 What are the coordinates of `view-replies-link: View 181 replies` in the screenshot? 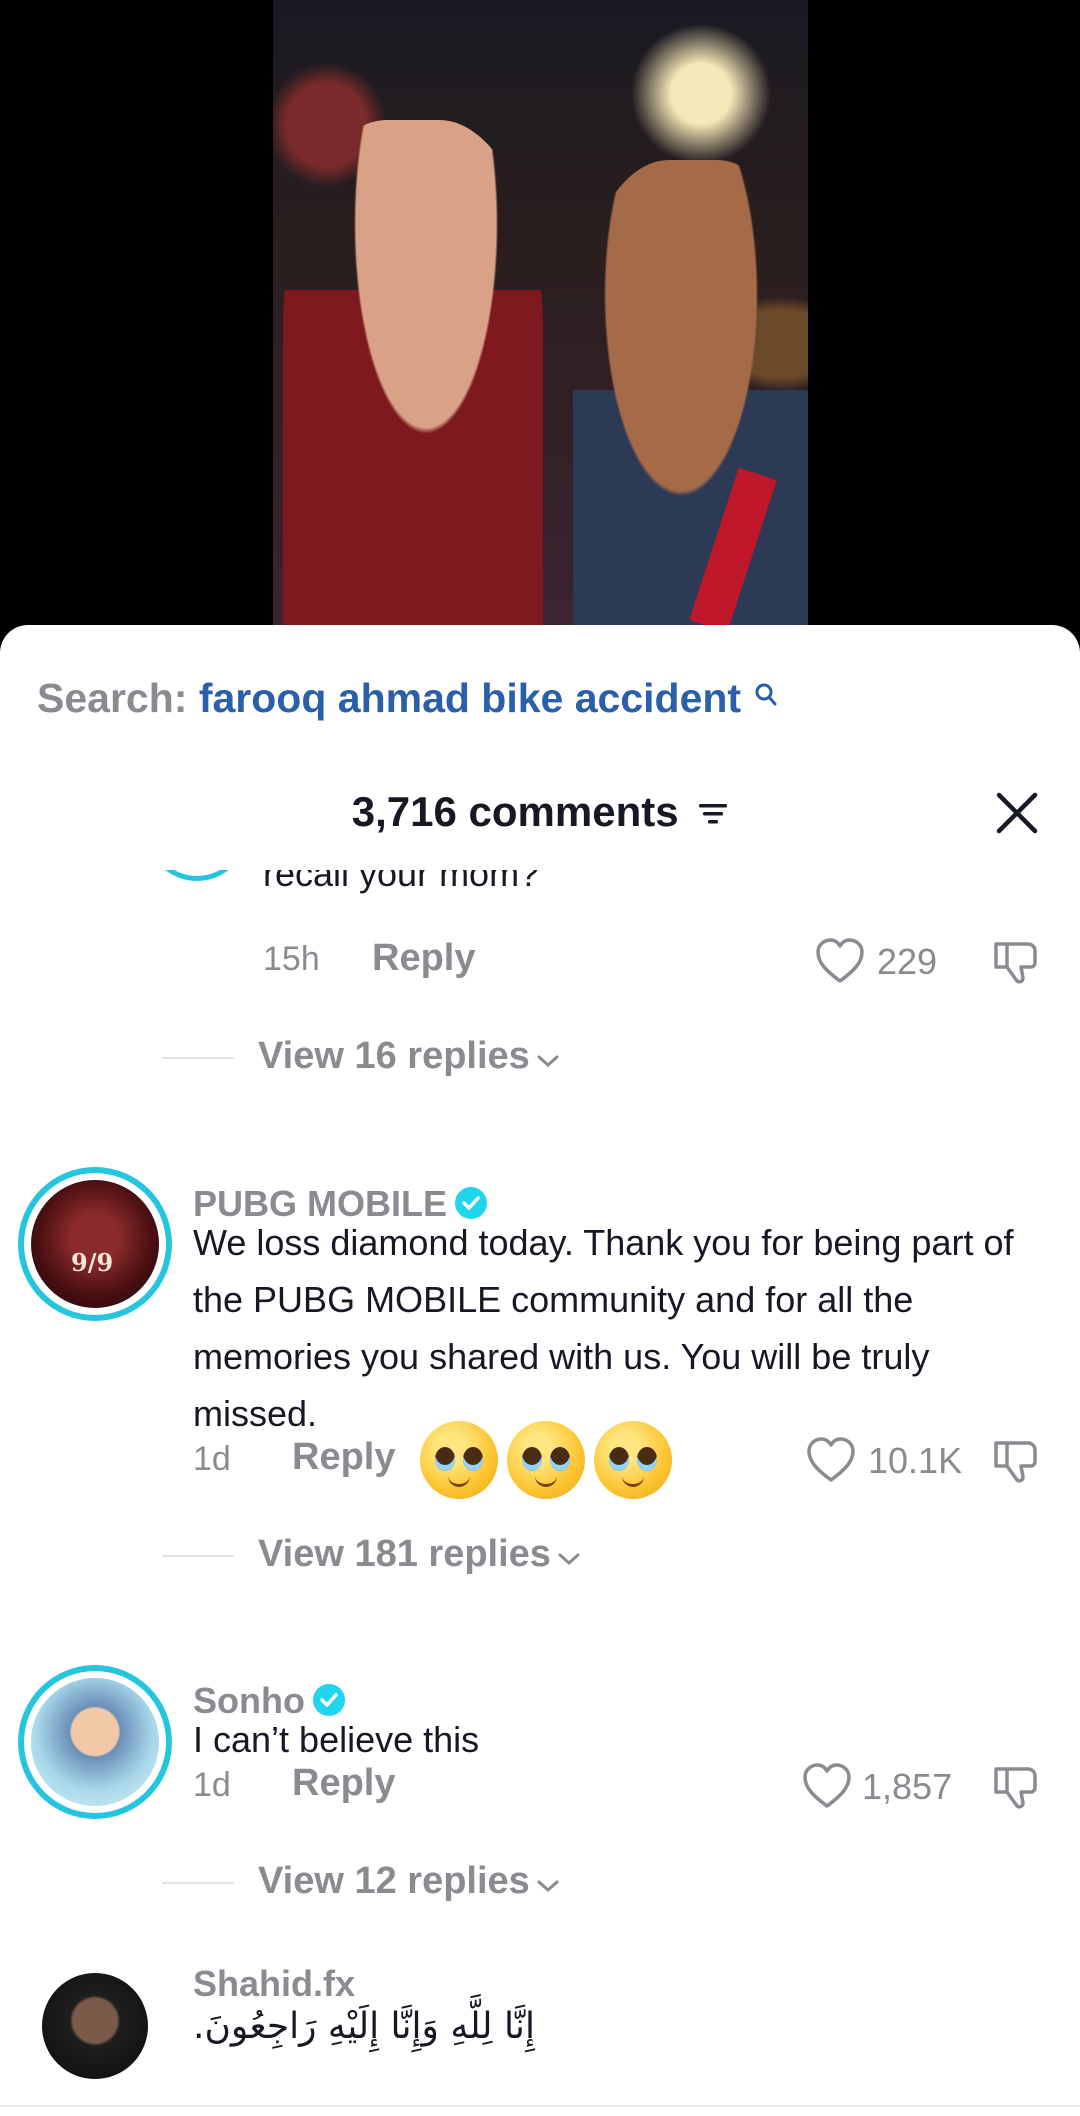 It's located at (371, 1555).